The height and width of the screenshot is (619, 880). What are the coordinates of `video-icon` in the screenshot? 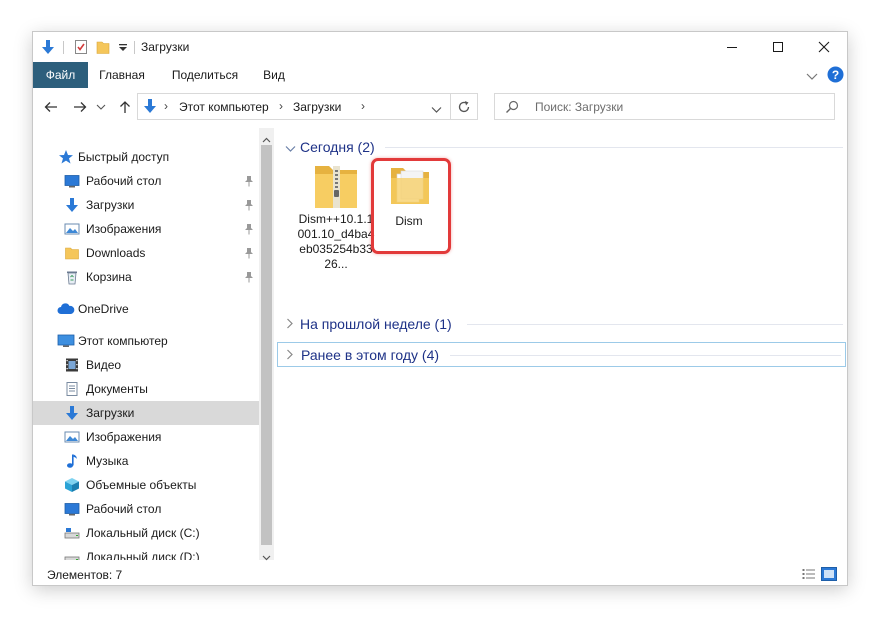 It's located at (72, 365).